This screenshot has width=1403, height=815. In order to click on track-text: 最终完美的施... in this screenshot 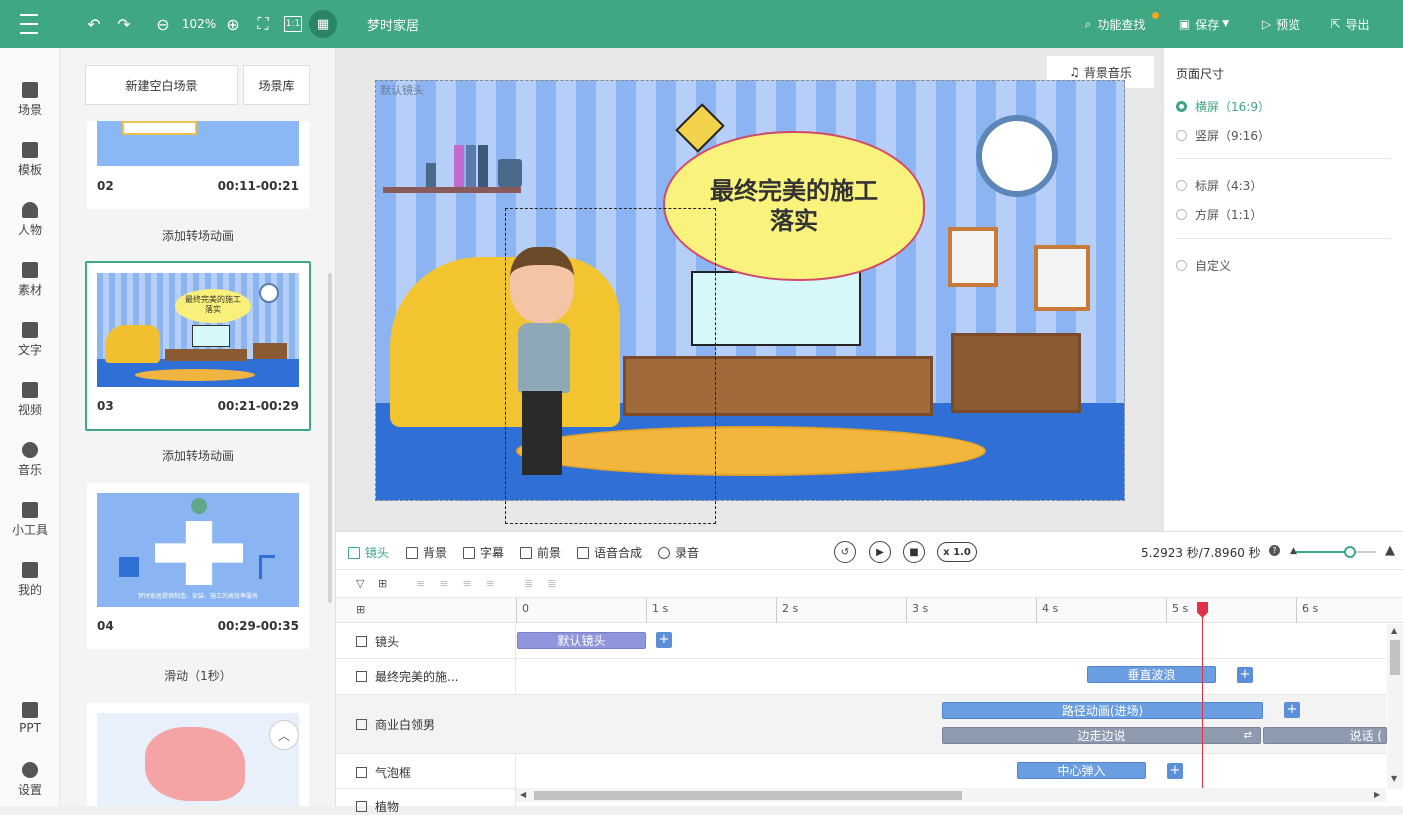, I will do `click(407, 676)`.